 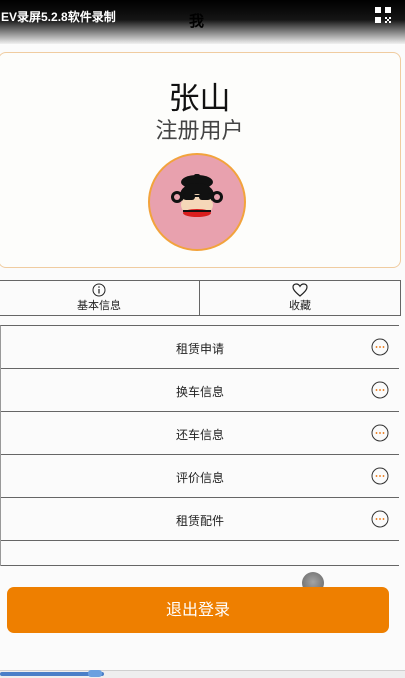 I want to click on menu-item-label: 租赁配件, so click(x=199, y=521).